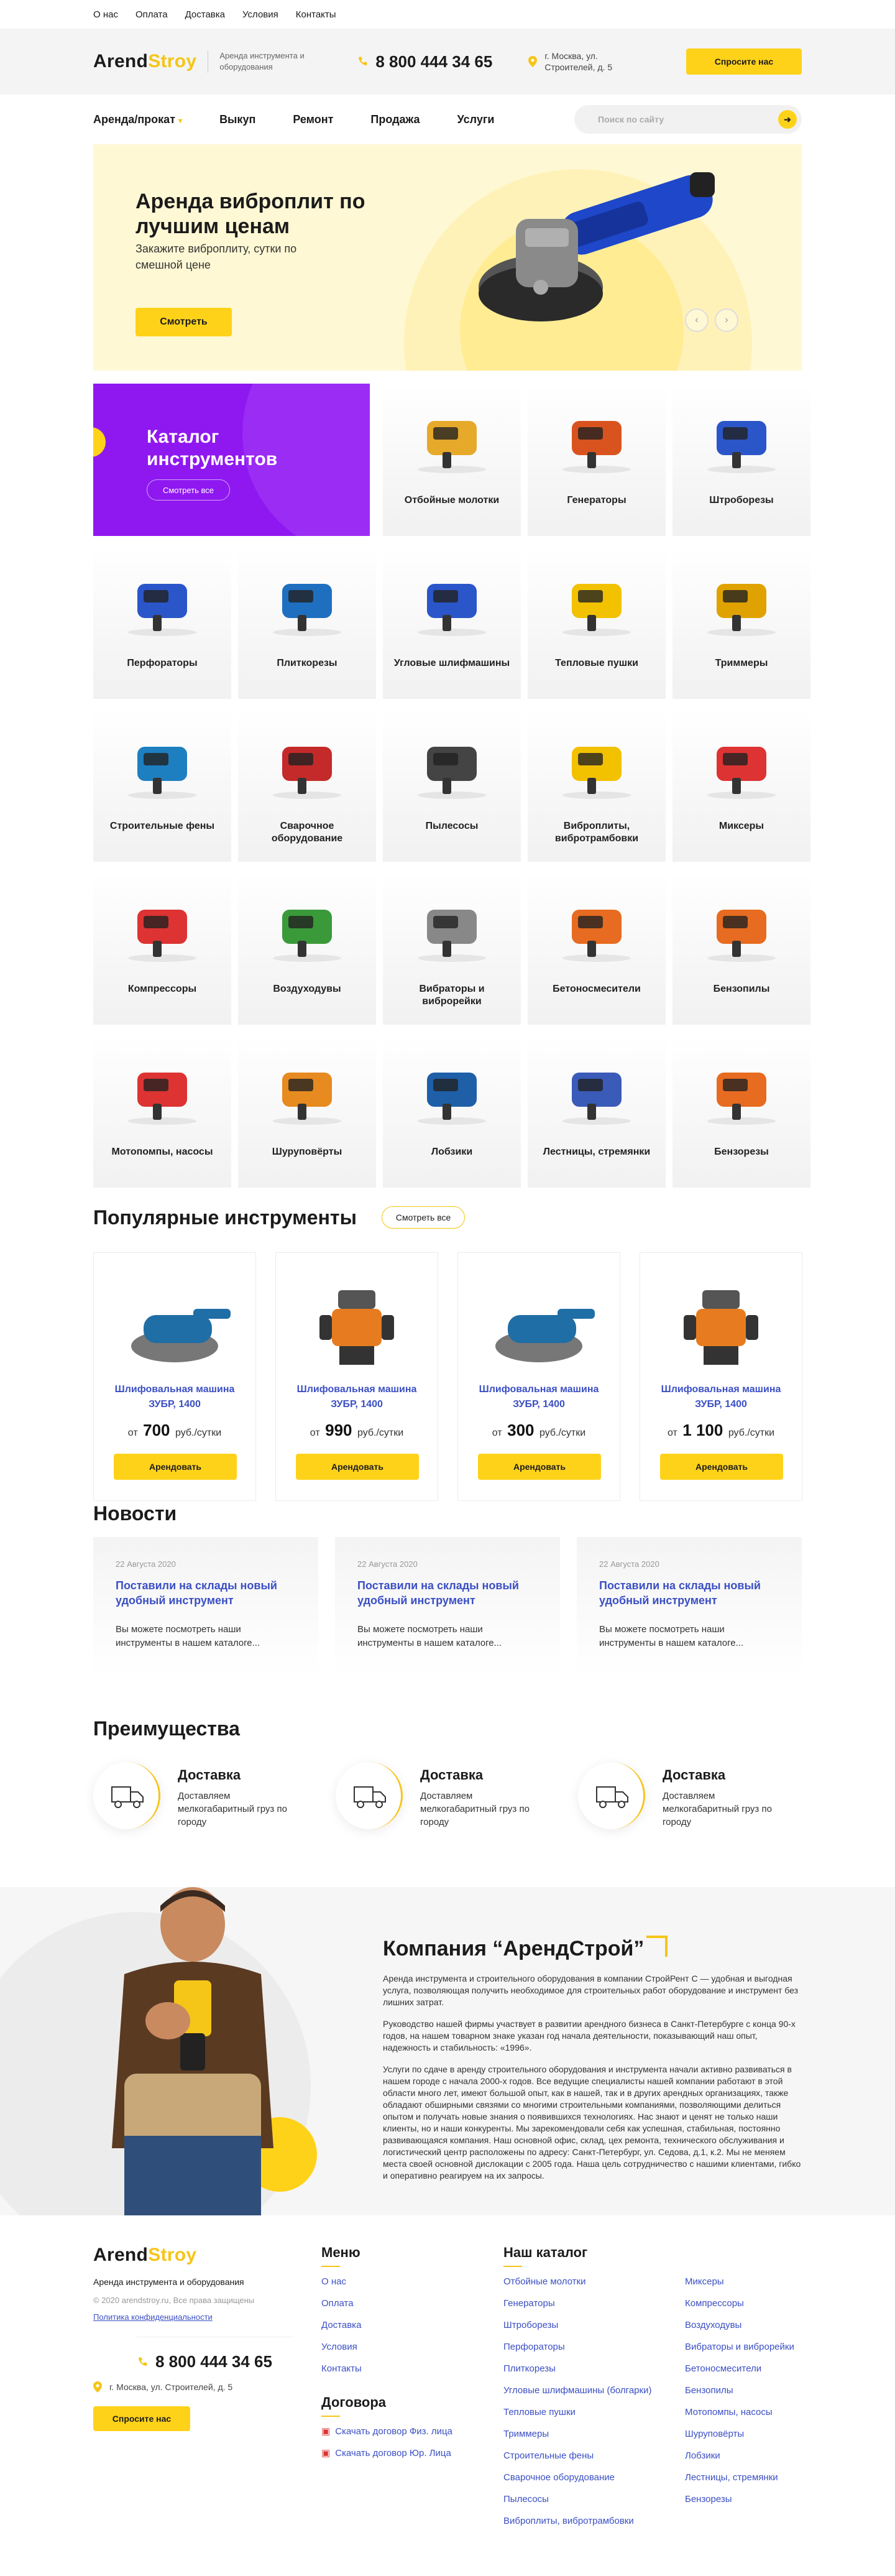 The image size is (895, 2576). Describe the element at coordinates (307, 948) in the screenshot. I see `catalog-tile: Воздуходувы` at that location.